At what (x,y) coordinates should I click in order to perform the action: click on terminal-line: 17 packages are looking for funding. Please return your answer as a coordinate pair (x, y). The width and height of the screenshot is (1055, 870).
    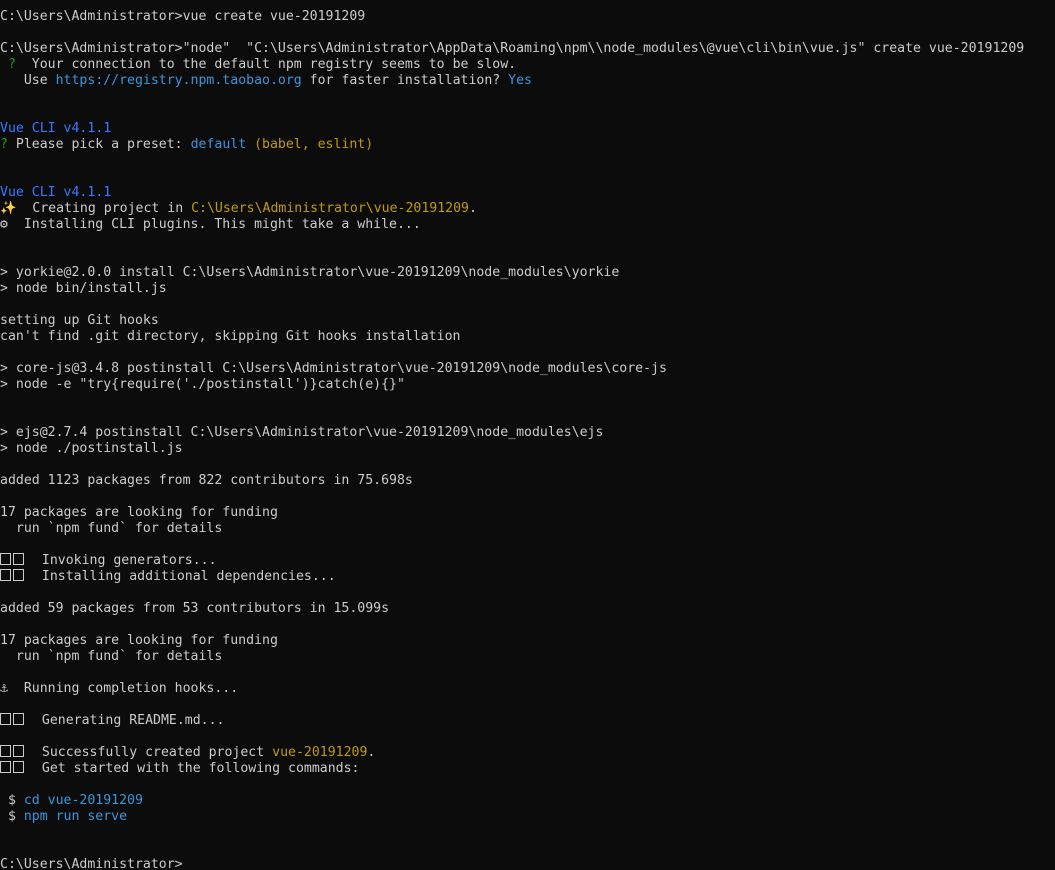
    Looking at the image, I should click on (527, 513).